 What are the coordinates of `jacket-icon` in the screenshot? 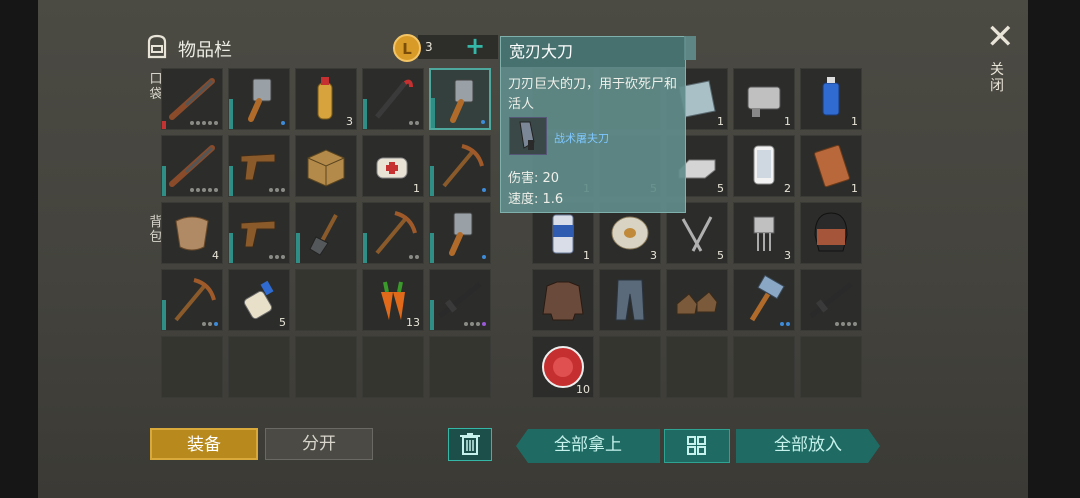 It's located at (563, 301).